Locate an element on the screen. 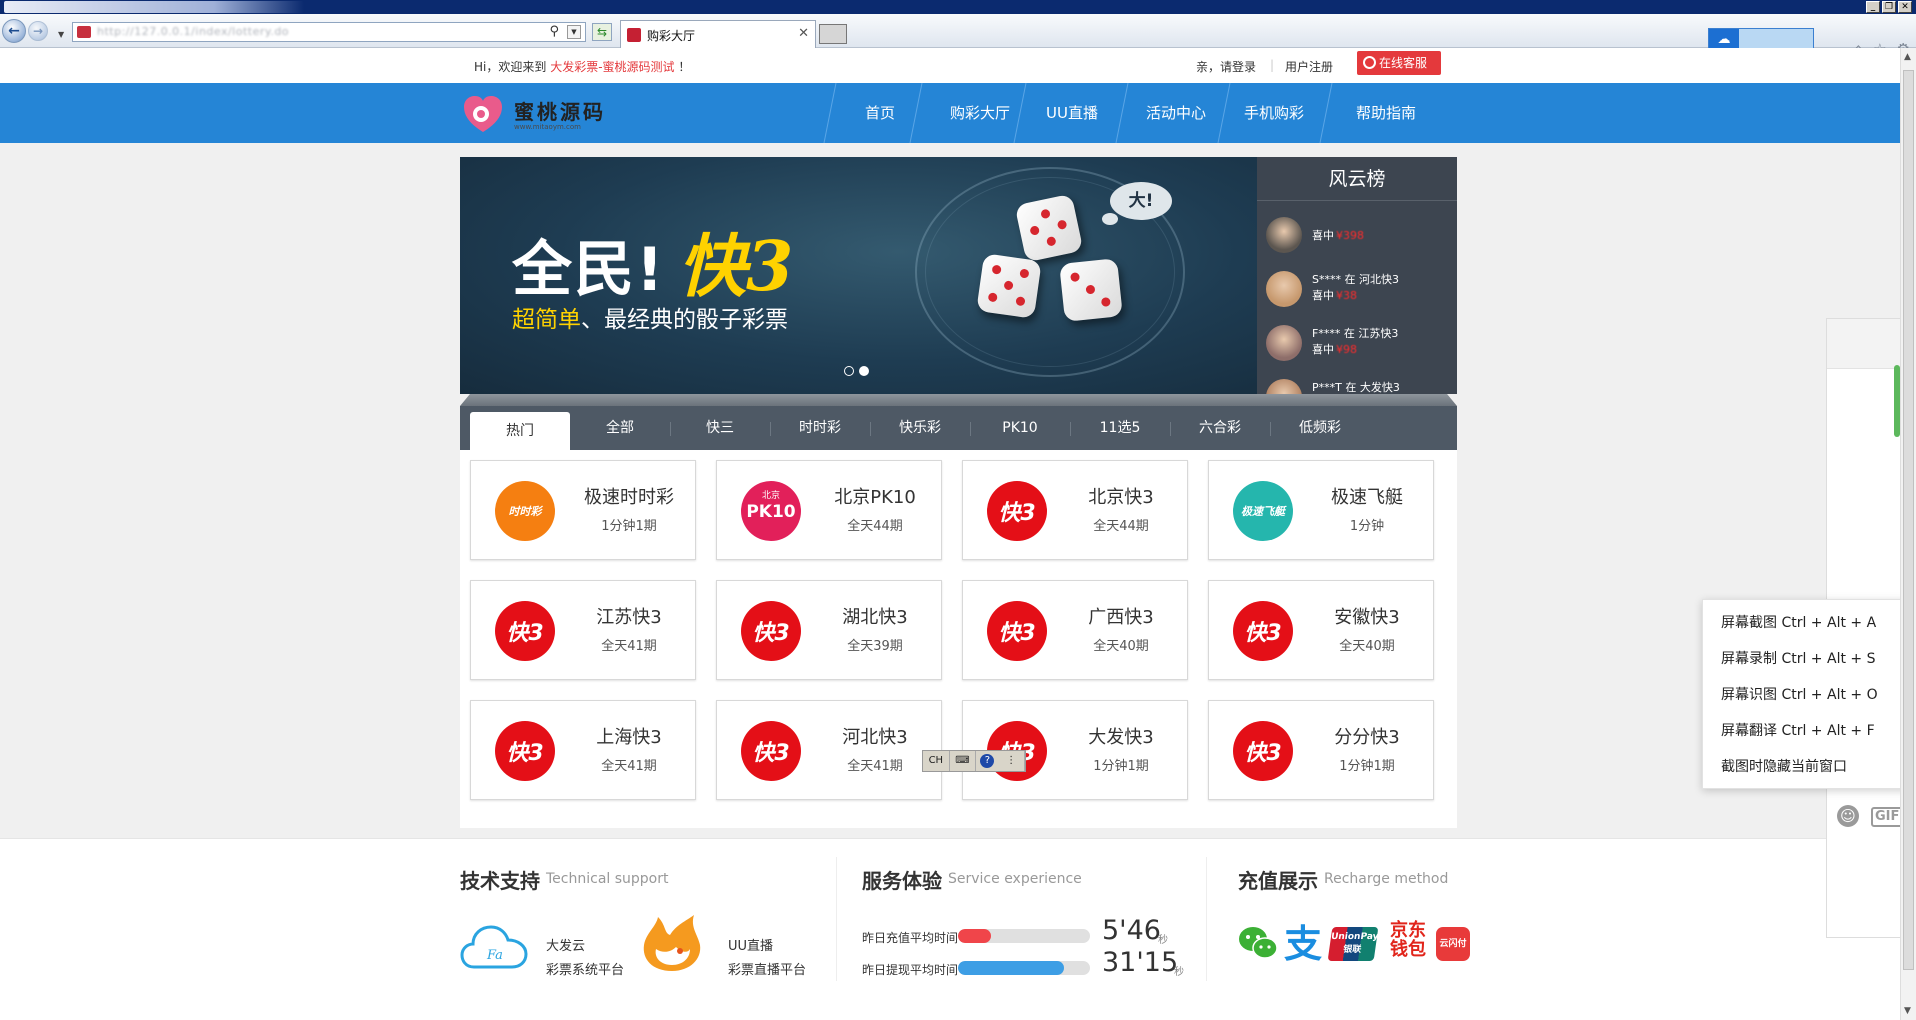 Image resolution: width=1916 pixels, height=1020 pixels. context-menu-item: 屏幕录制 Ctrl + Alt + S is located at coordinates (1798, 658).